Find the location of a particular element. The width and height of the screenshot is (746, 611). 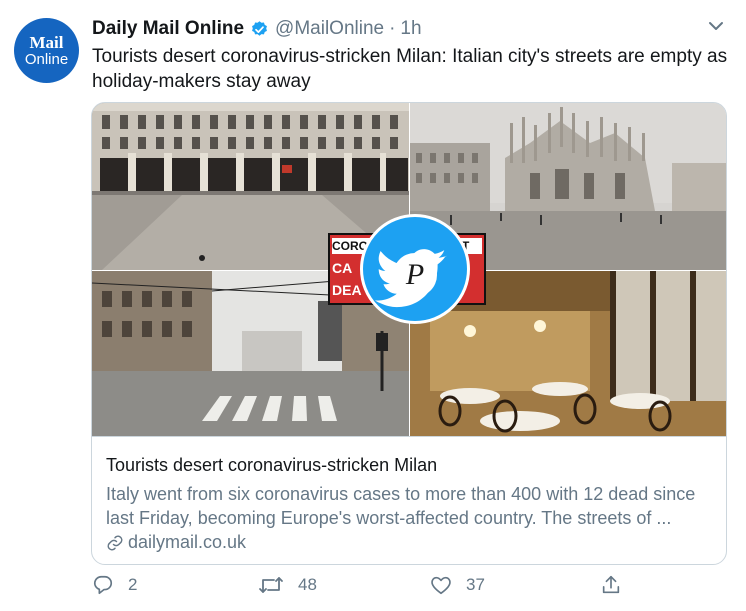

reply-count: 2 is located at coordinates (133, 584).